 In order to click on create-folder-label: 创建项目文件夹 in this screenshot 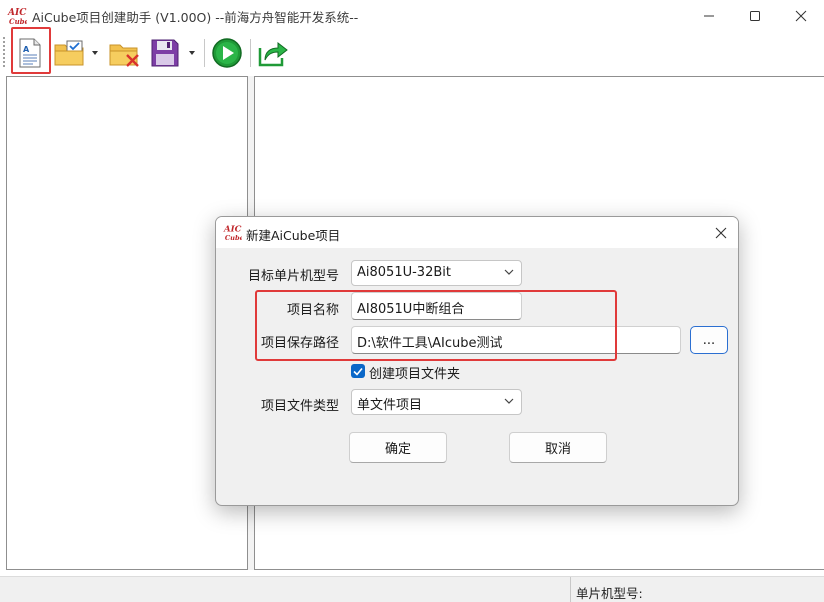, I will do `click(414, 372)`.